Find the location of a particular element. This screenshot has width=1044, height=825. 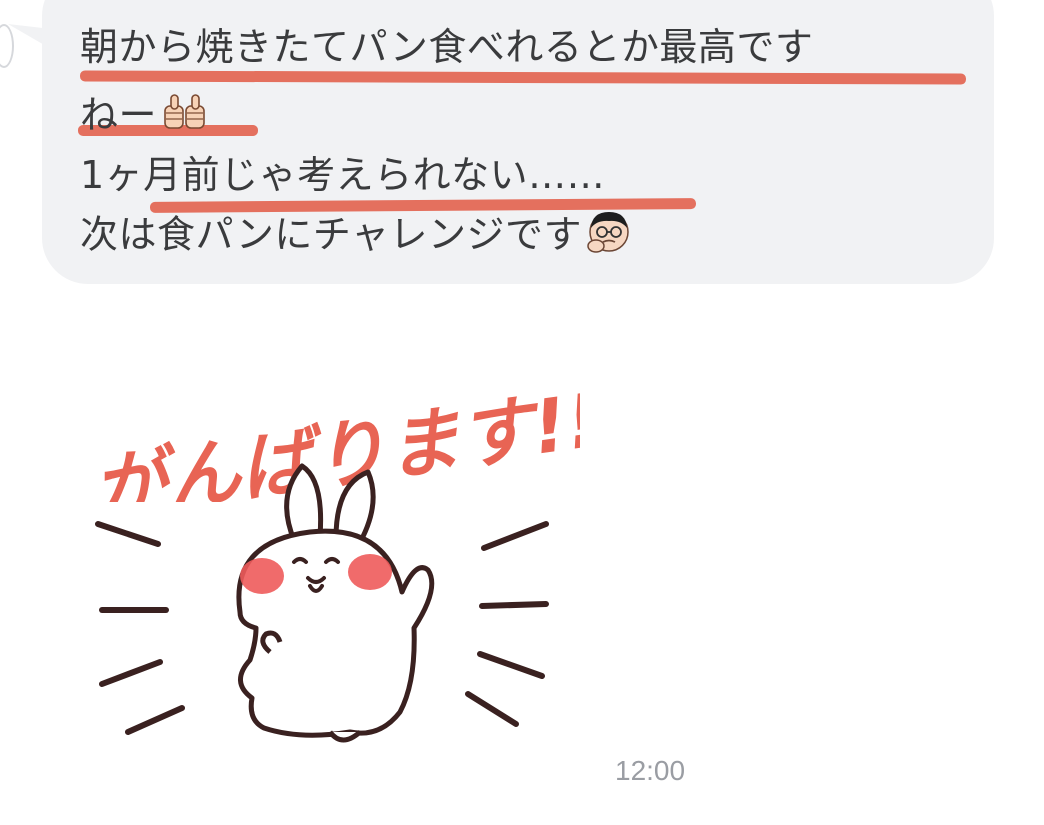

message-text: ねー is located at coordinates (119, 115).